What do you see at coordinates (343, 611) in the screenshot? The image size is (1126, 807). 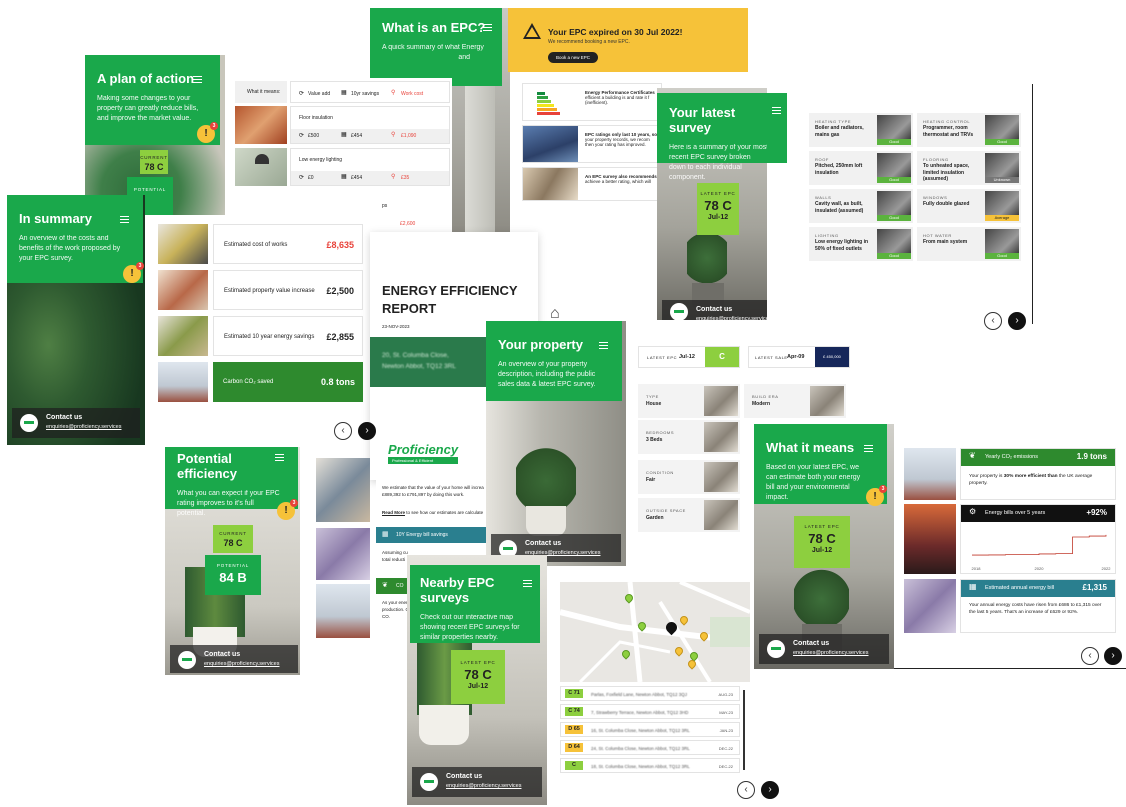 I see `chimney-photo` at bounding box center [343, 611].